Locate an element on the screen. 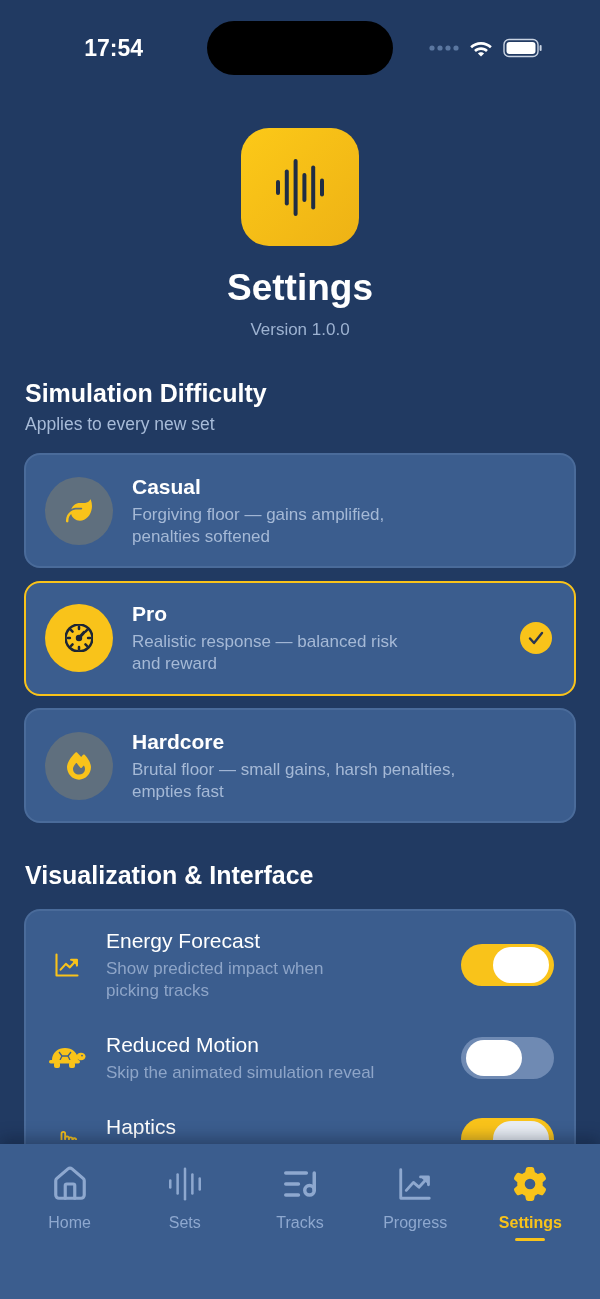 The width and height of the screenshot is (600, 1299). option-title: Hardcore is located at coordinates (179, 741).